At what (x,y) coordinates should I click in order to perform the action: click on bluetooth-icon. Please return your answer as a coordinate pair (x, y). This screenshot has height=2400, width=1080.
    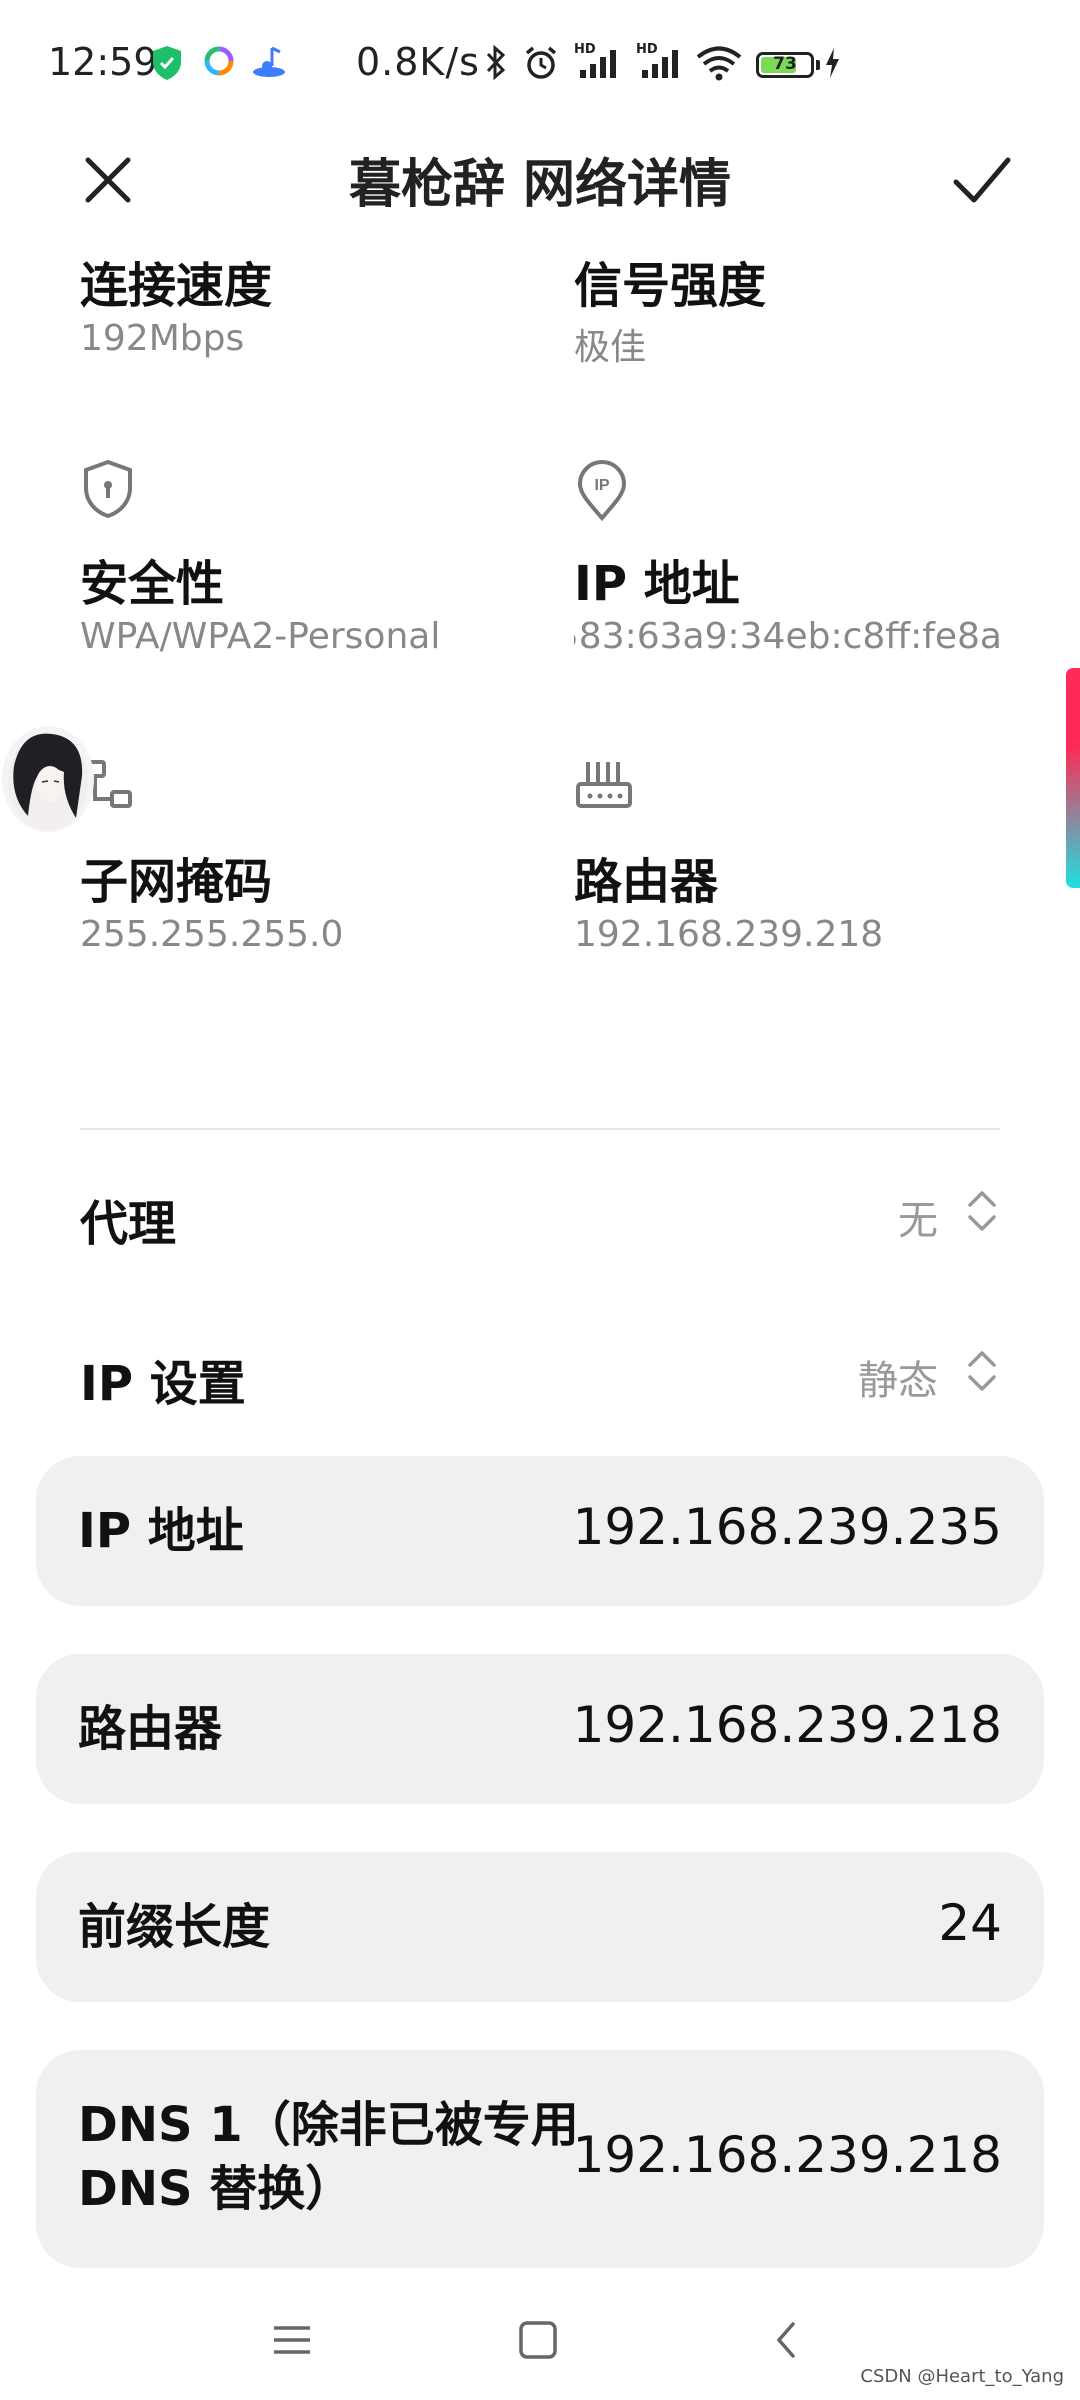
    Looking at the image, I should click on (496, 62).